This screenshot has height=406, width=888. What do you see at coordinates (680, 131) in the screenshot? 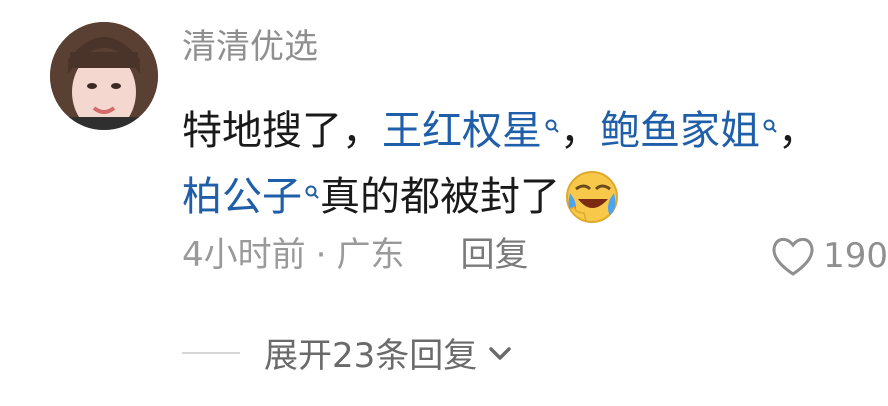
I see `search-link-2: 鲍鱼家姐` at bounding box center [680, 131].